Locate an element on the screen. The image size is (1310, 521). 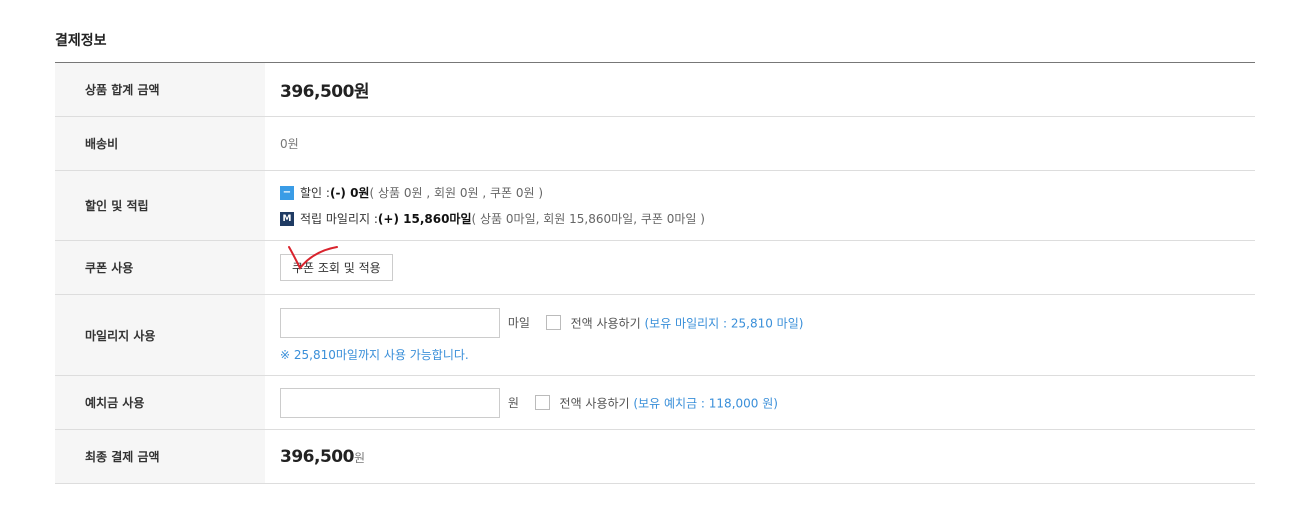
row-product-total: 상품 합계 금액 396,500원 is located at coordinates (655, 89).